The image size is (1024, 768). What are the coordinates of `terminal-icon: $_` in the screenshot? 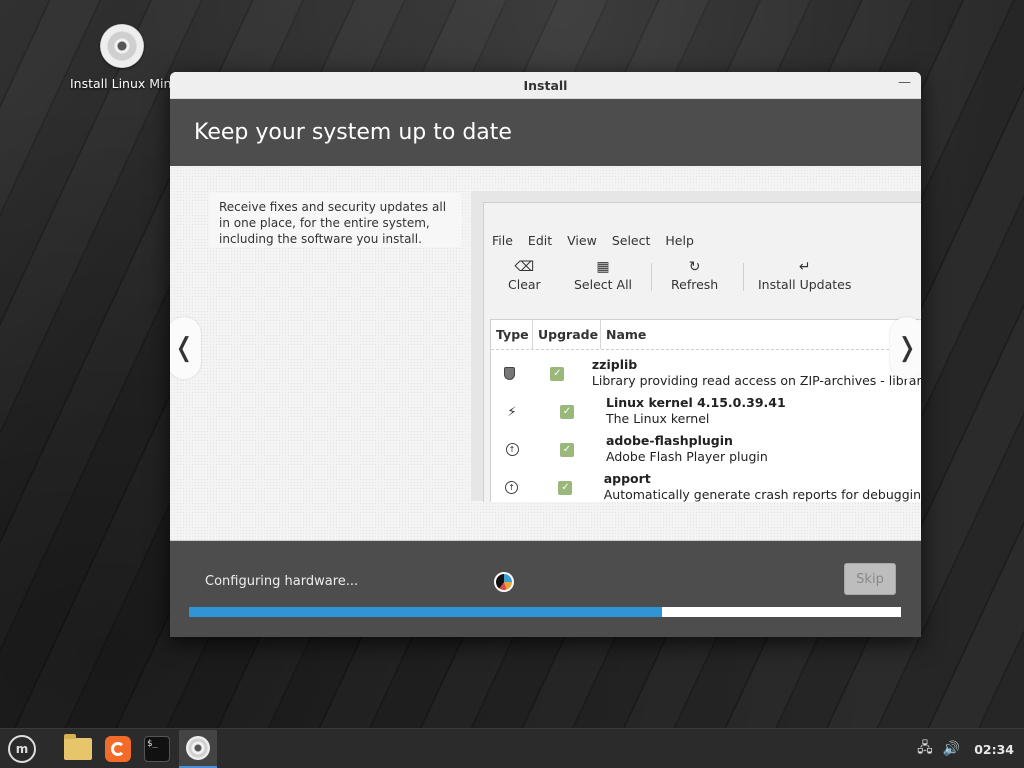 It's located at (157, 749).